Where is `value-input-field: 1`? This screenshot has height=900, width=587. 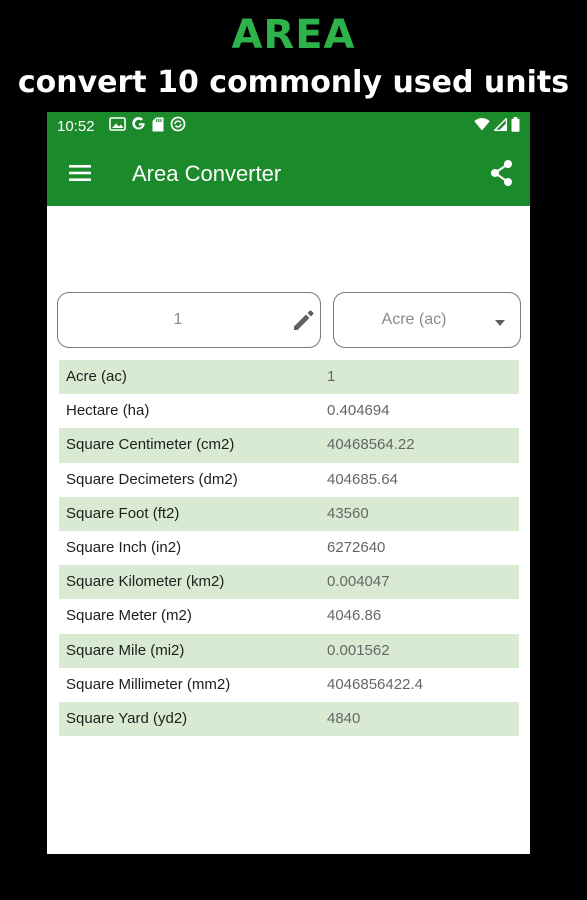
value-input-field: 1 is located at coordinates (189, 320).